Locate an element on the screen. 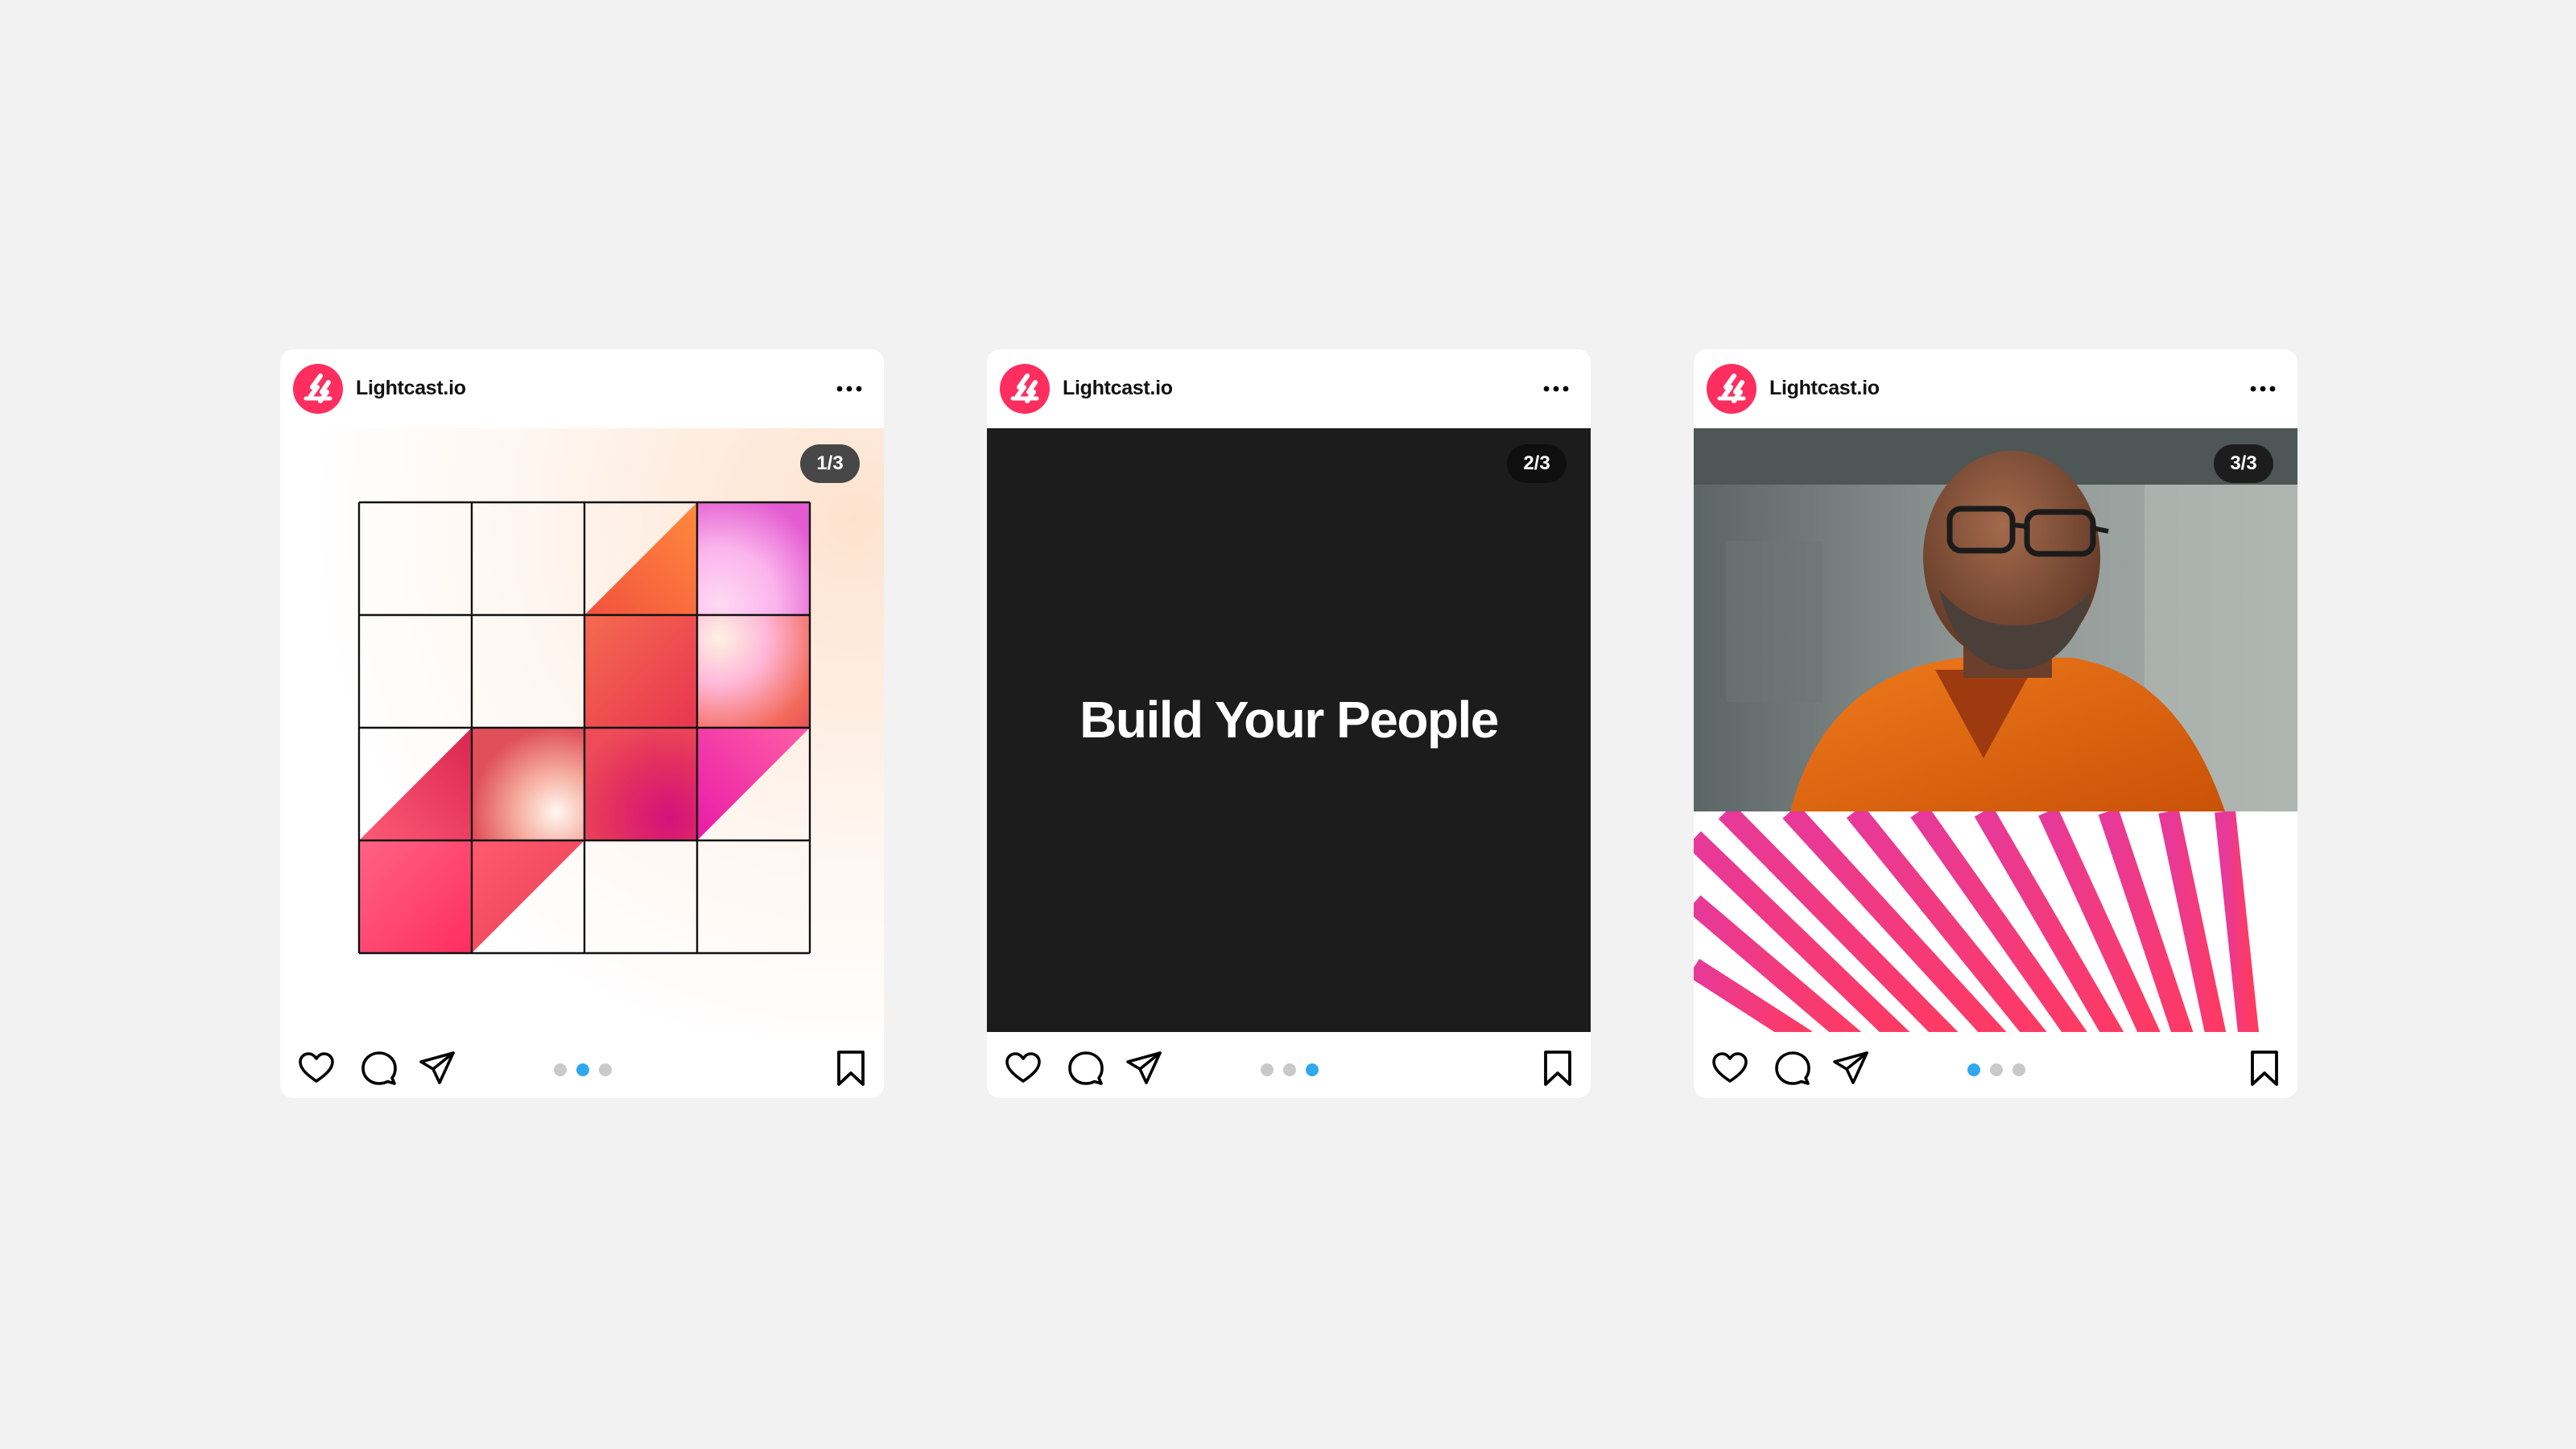  carousel-post-1: Lightcast.io 1/3 is located at coordinates (582, 723).